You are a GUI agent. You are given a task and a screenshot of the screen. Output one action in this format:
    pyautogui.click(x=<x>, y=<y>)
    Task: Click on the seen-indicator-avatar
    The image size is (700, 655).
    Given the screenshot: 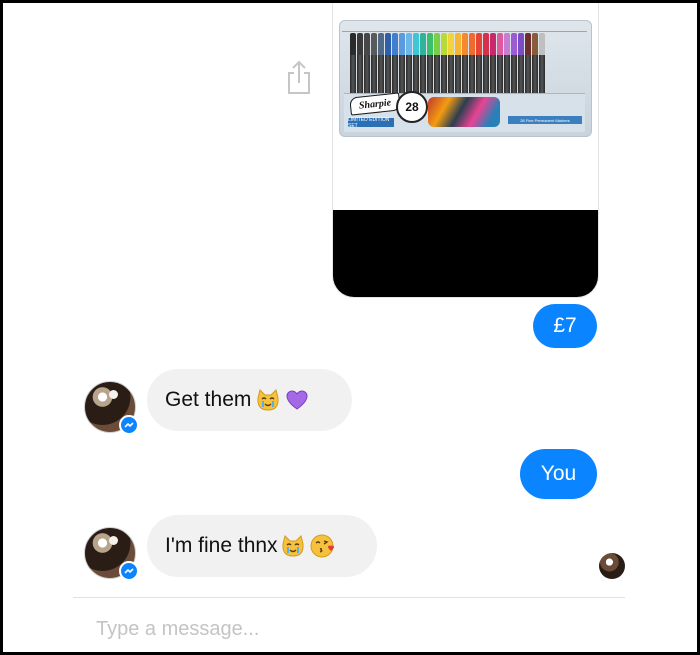 What is the action you would take?
    pyautogui.click(x=612, y=566)
    